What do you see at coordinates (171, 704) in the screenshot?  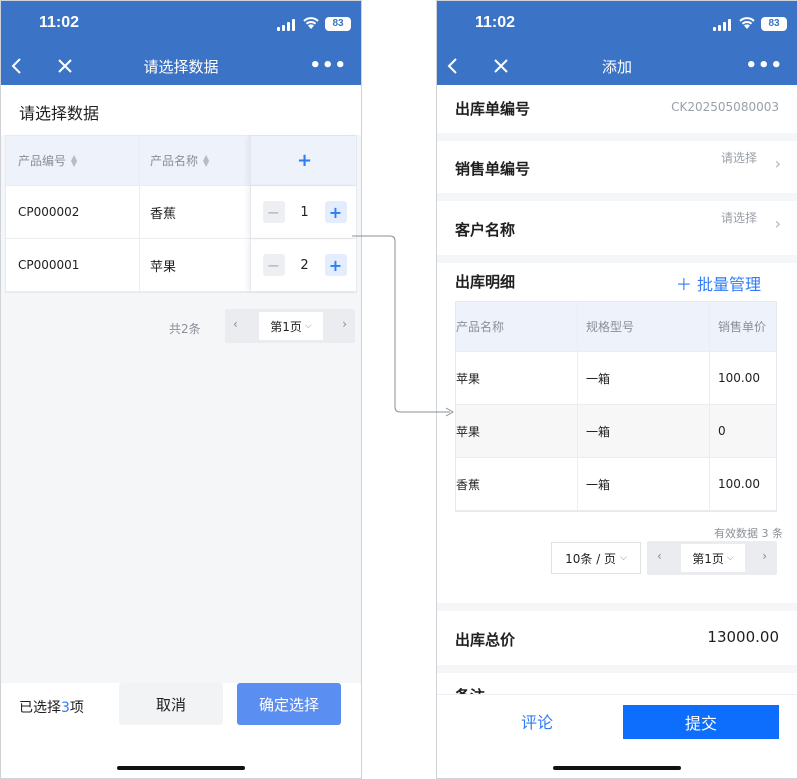 I see `cancel-button: 取消` at bounding box center [171, 704].